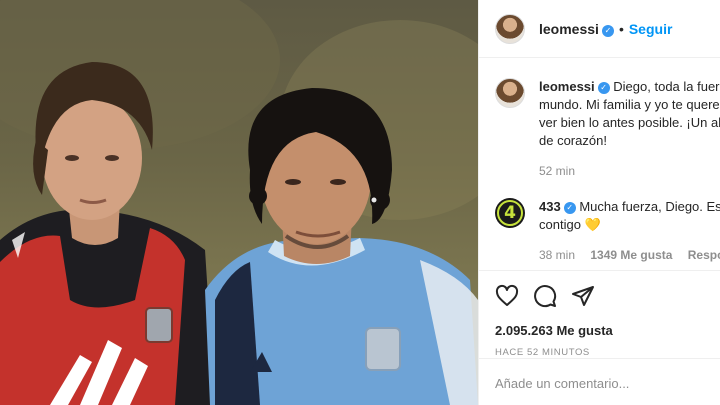 The image size is (720, 405). What do you see at coordinates (545, 296) in the screenshot?
I see `comment-icon` at bounding box center [545, 296].